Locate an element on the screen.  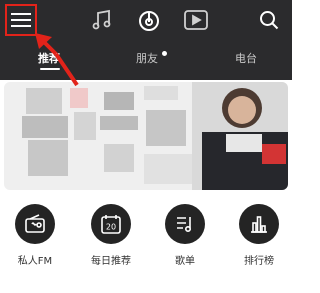
search-icon is located at coordinates (269, 20).